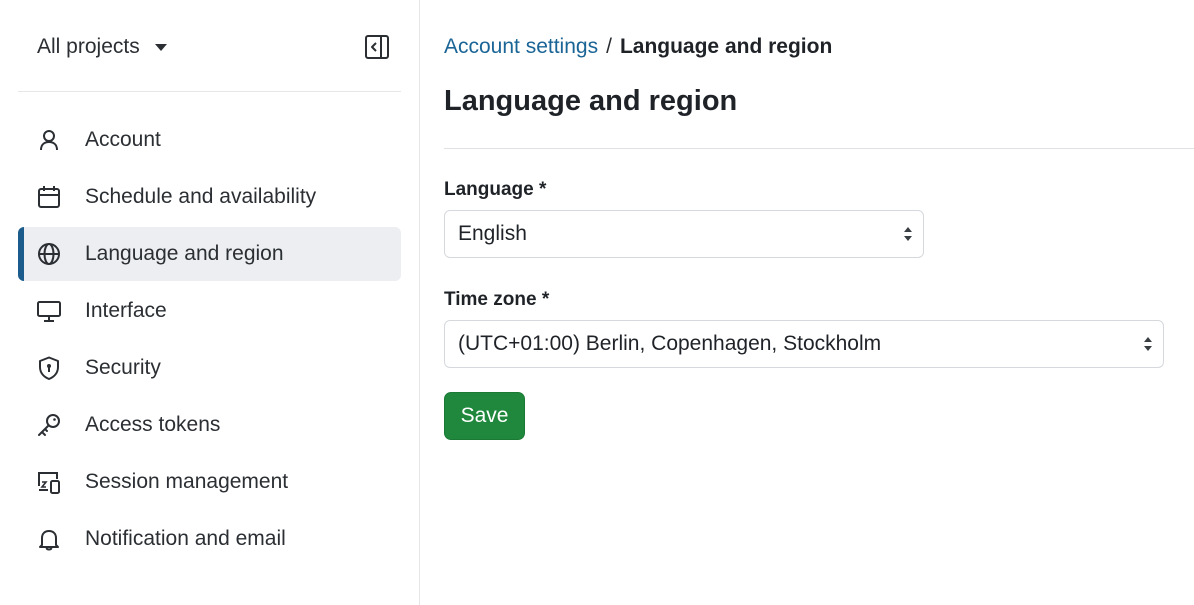  What do you see at coordinates (49, 254) in the screenshot?
I see `globe-icon` at bounding box center [49, 254].